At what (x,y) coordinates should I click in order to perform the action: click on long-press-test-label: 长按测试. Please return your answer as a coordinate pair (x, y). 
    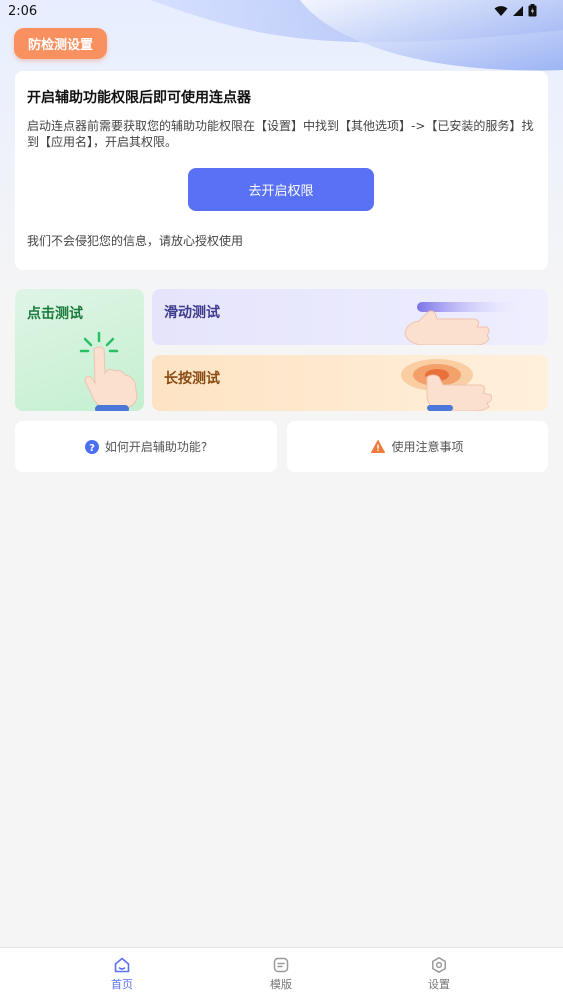
    Looking at the image, I should click on (192, 379).